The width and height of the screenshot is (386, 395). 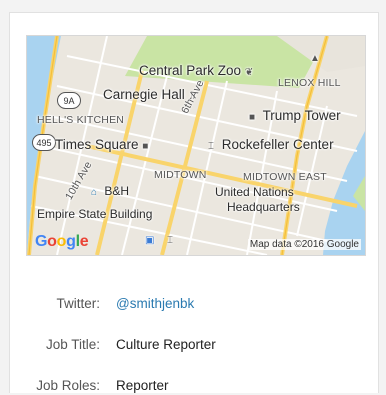 I want to click on map-label-rockefeller-center: Rockefeller Center, so click(x=278, y=144).